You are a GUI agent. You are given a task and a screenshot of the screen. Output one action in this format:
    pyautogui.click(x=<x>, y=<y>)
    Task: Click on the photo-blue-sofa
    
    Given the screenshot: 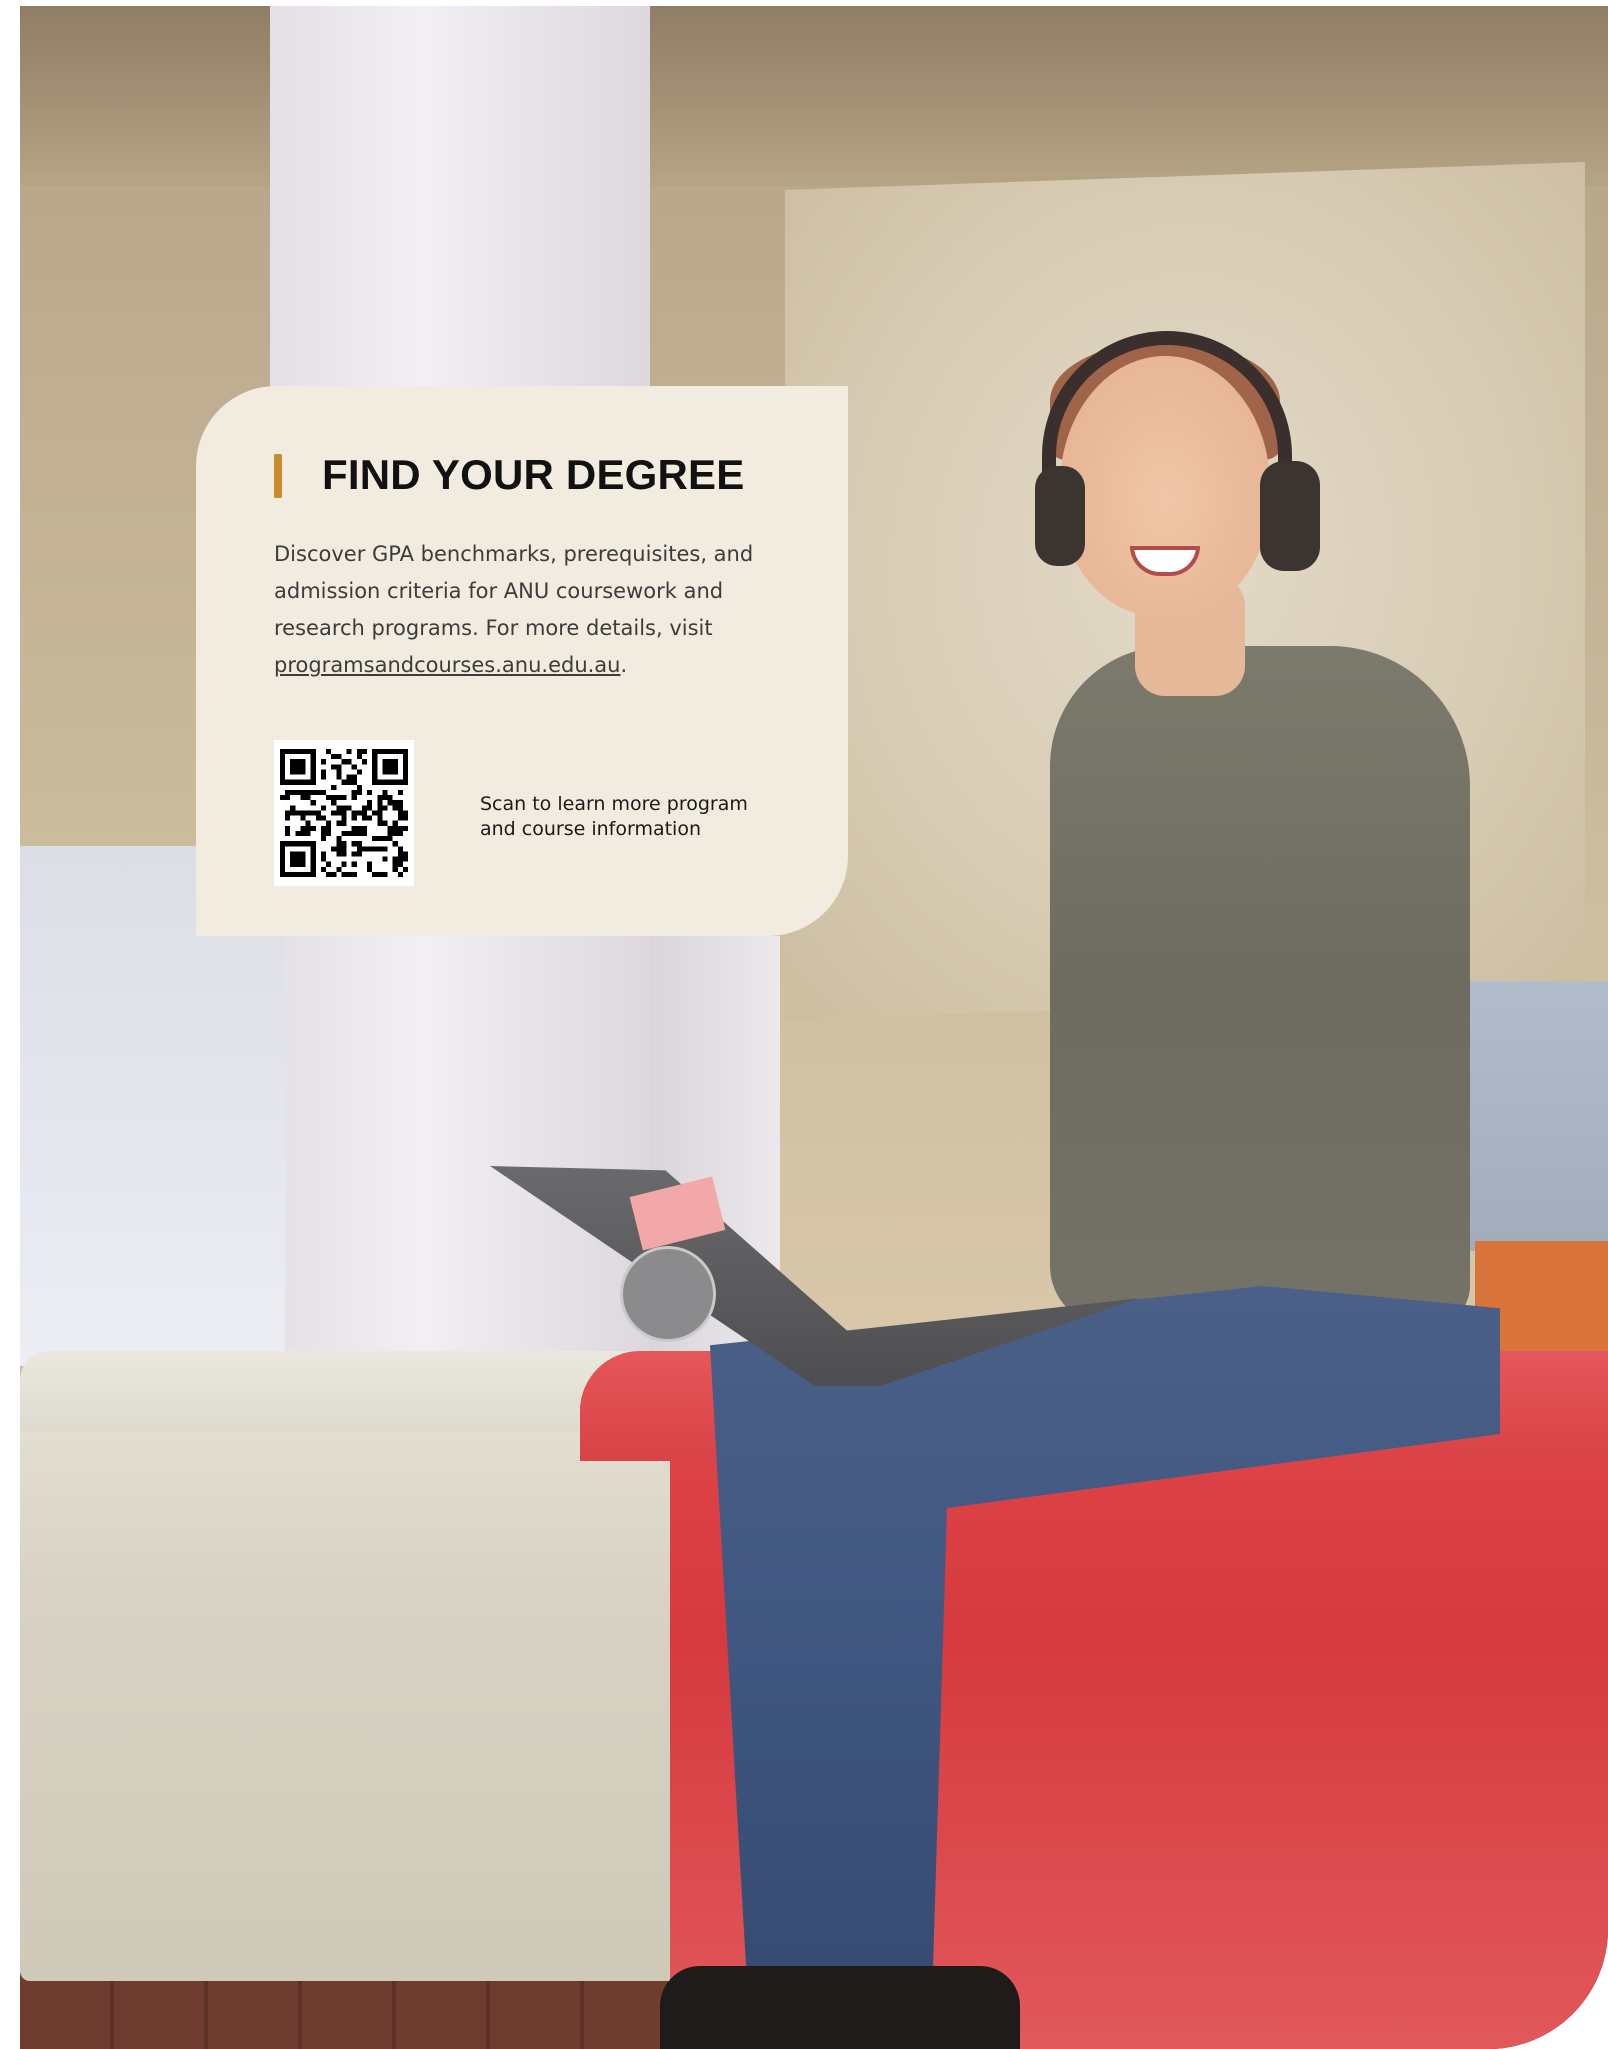 What is the action you would take?
    pyautogui.click(x=1529, y=1116)
    